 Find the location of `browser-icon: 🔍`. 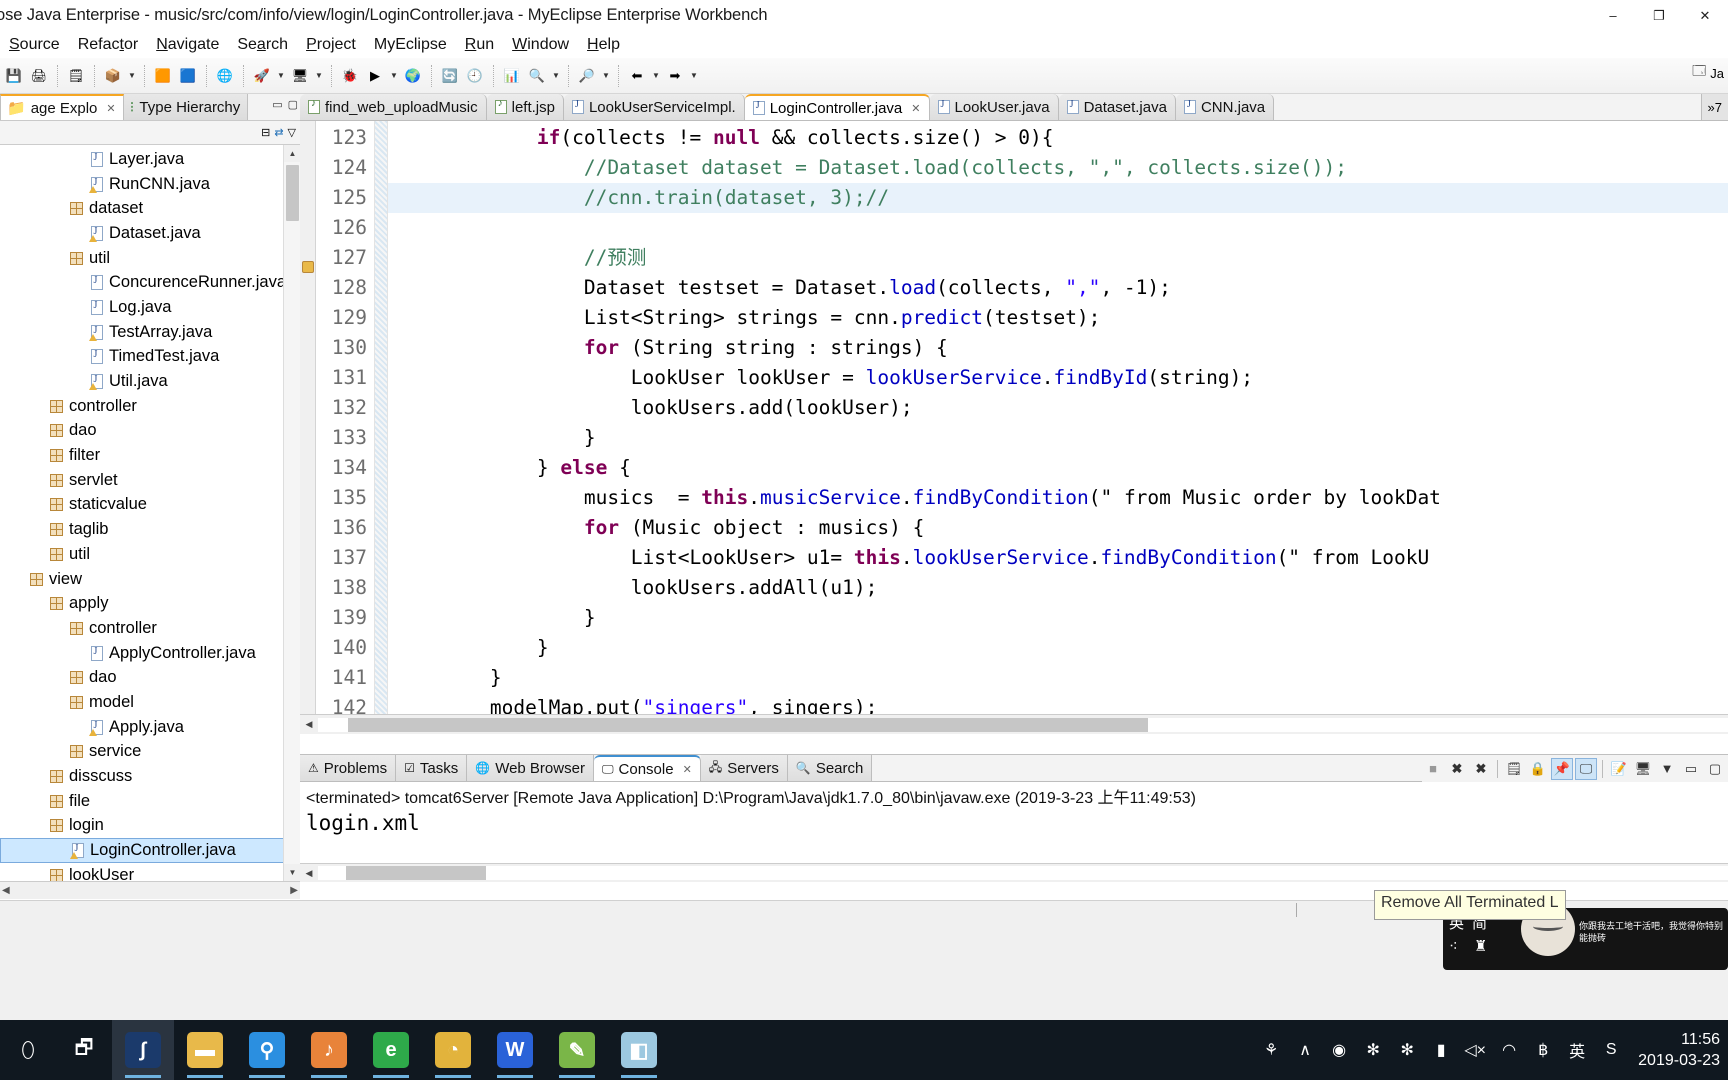

browser-icon: 🔍 is located at coordinates (537, 76).